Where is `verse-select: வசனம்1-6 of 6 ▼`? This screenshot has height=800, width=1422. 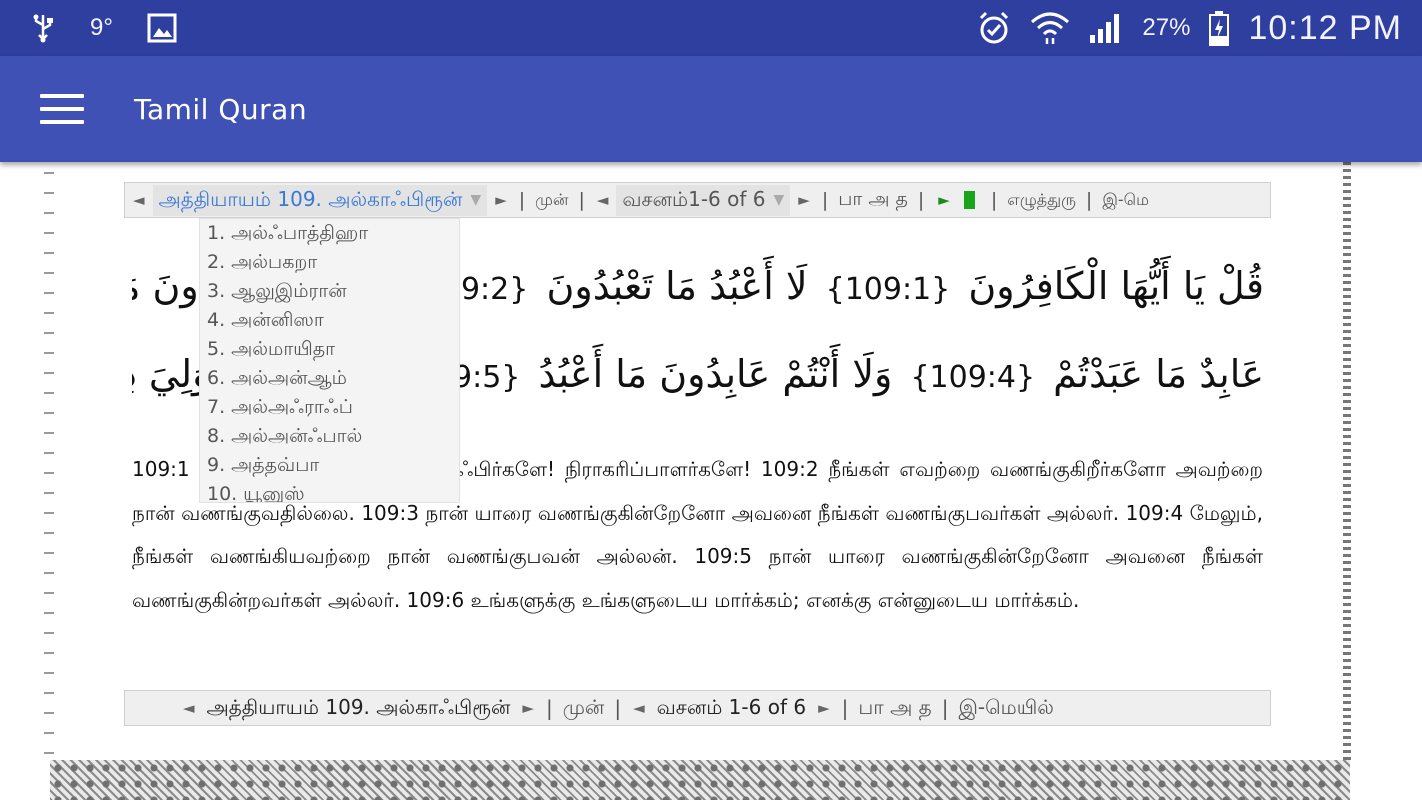 verse-select: வசனம்1-6 of 6 ▼ is located at coordinates (703, 200).